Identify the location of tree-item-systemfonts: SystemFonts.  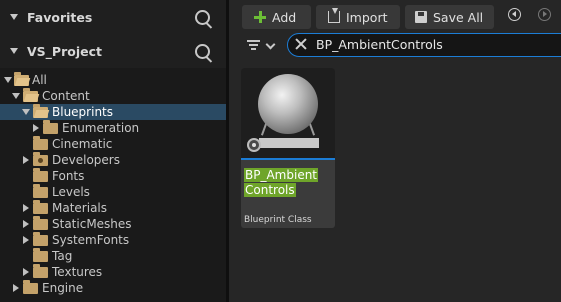
(113, 240).